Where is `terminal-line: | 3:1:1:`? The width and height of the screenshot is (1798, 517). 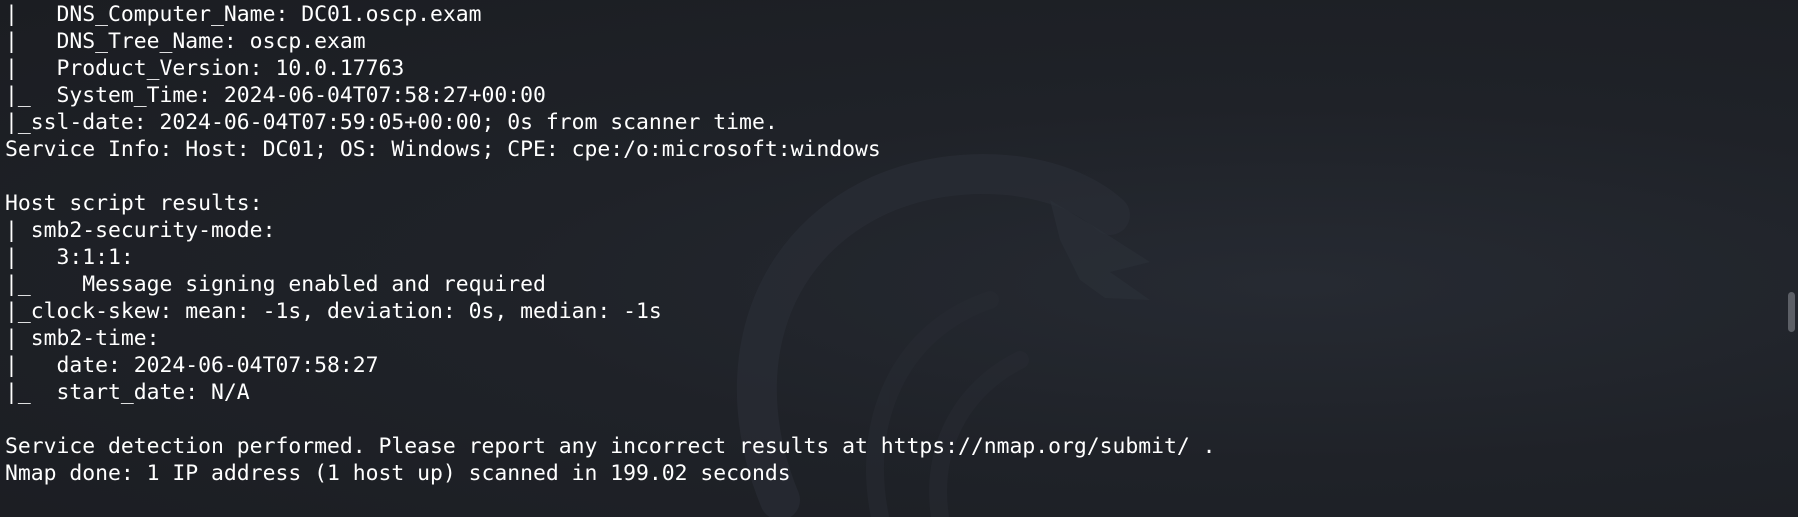
terminal-line: | 3:1:1: is located at coordinates (69, 257).